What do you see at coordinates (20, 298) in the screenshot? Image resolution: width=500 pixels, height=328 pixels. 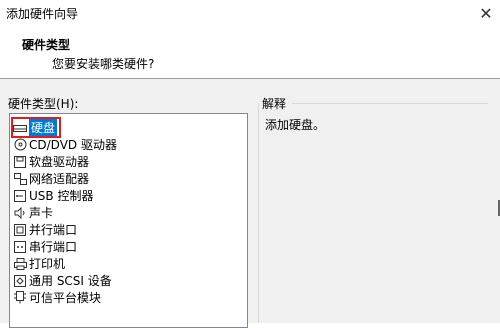 I see `tpm-icon` at bounding box center [20, 298].